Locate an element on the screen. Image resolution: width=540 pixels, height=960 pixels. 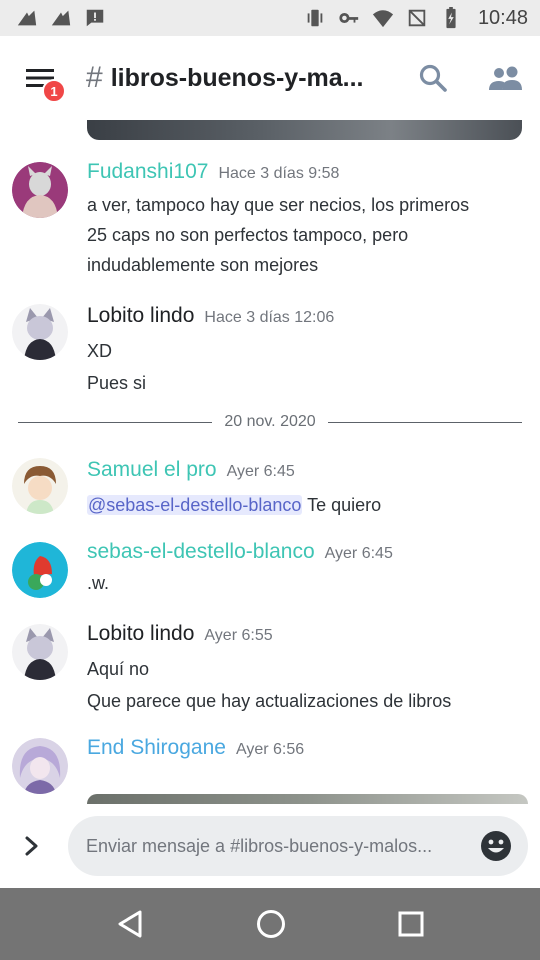
author-name: Fudanshi107 is located at coordinates (147, 172).